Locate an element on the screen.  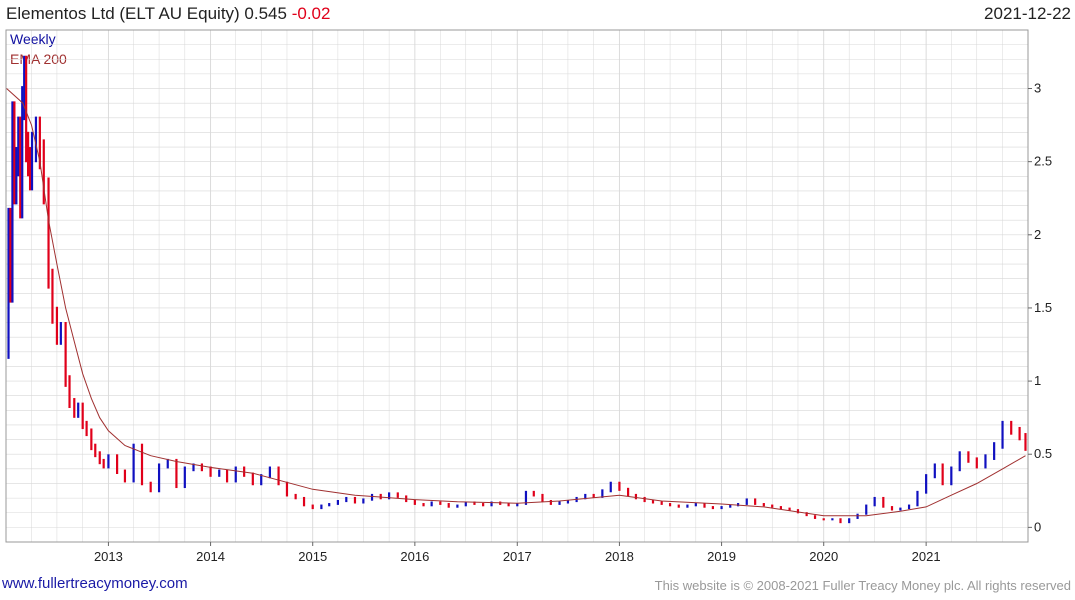
y-tick-label: 2.5 is located at coordinates (1043, 161).